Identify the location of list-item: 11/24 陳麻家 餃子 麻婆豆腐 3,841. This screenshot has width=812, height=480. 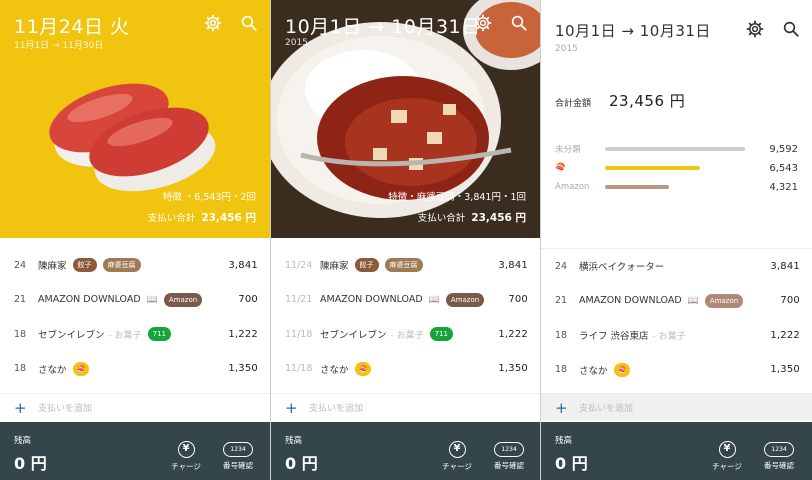
(405, 265).